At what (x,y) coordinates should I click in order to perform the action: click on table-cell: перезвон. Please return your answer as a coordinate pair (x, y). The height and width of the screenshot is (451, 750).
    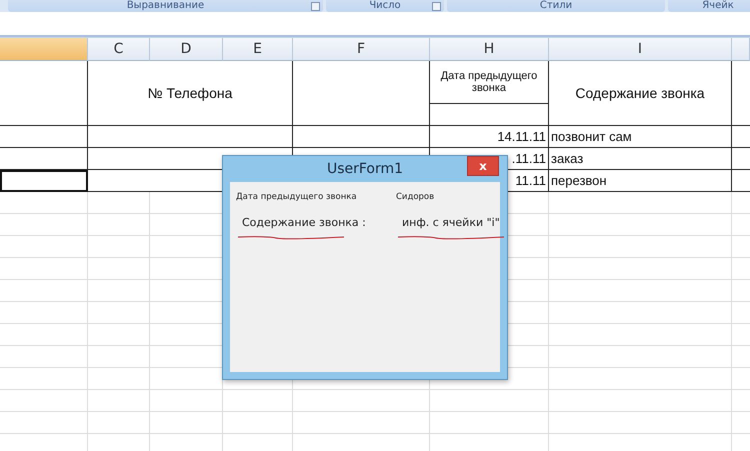
    Looking at the image, I should click on (640, 181).